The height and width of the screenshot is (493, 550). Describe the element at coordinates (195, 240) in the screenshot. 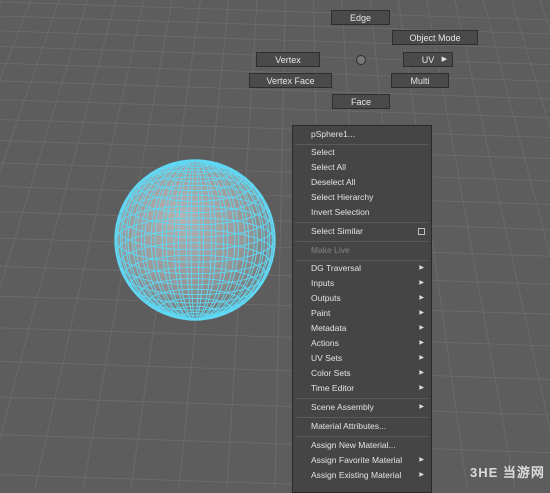

I see `sphere-psphere1` at that location.